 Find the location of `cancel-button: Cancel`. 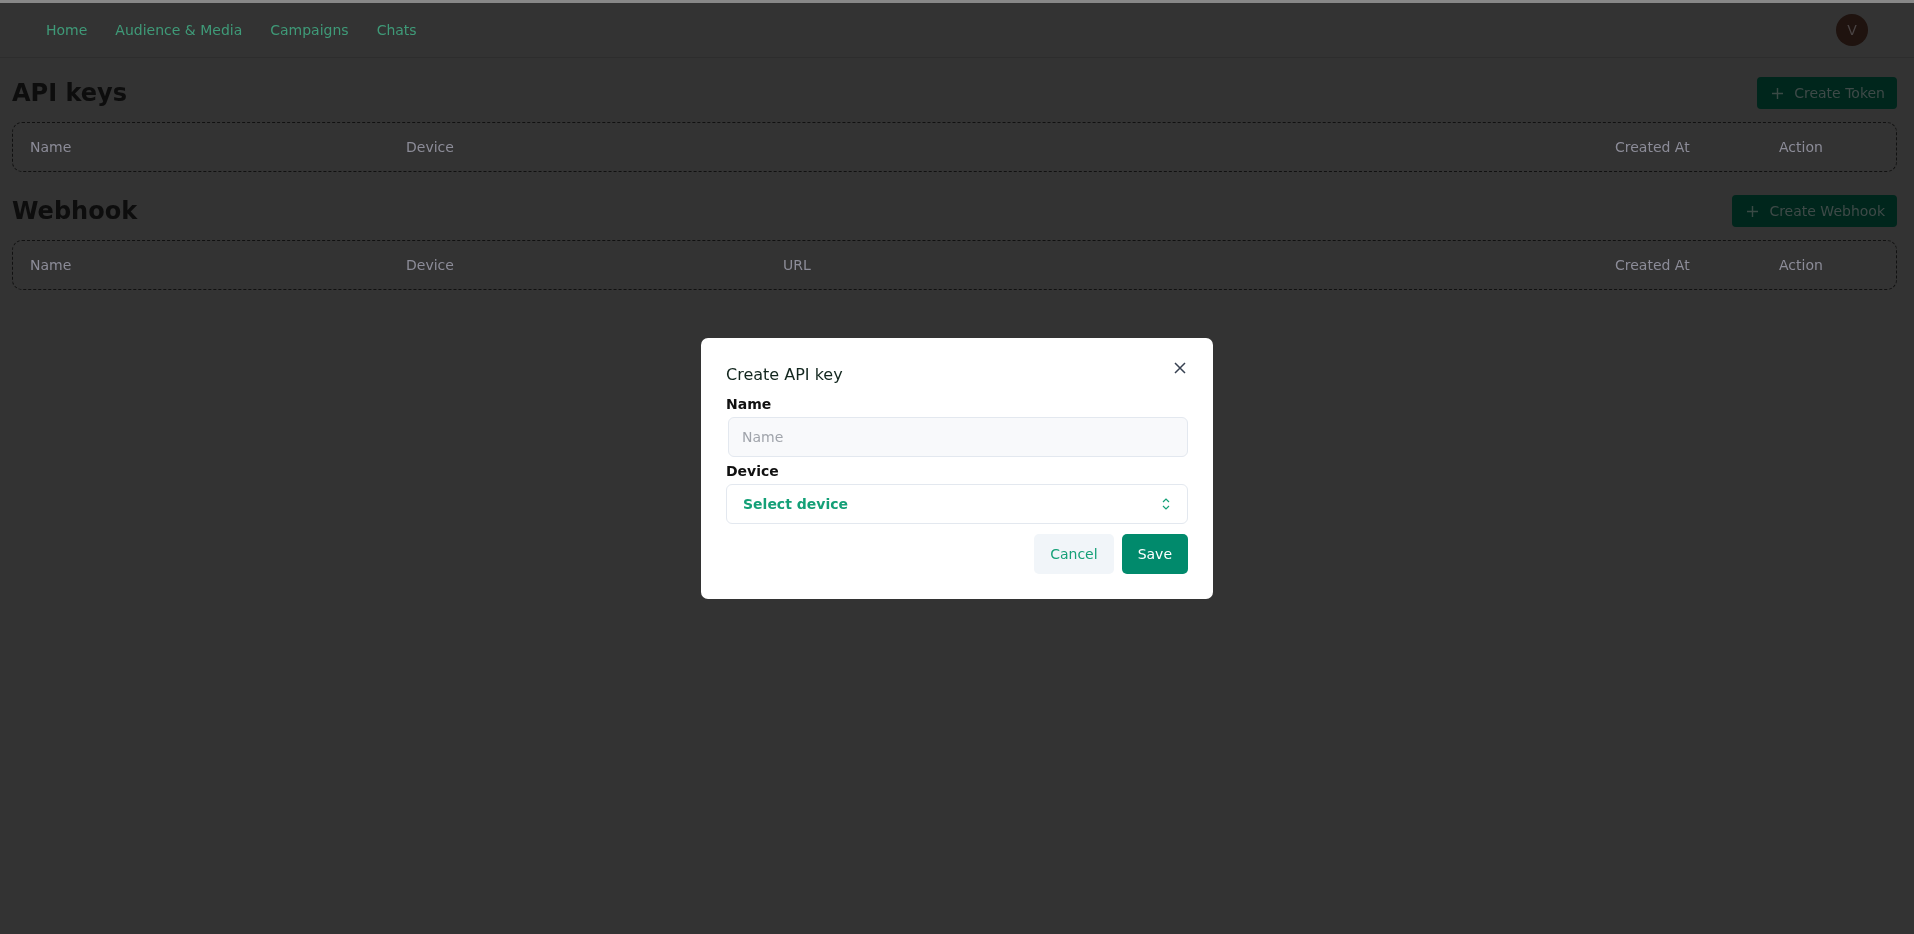

cancel-button: Cancel is located at coordinates (1074, 554).